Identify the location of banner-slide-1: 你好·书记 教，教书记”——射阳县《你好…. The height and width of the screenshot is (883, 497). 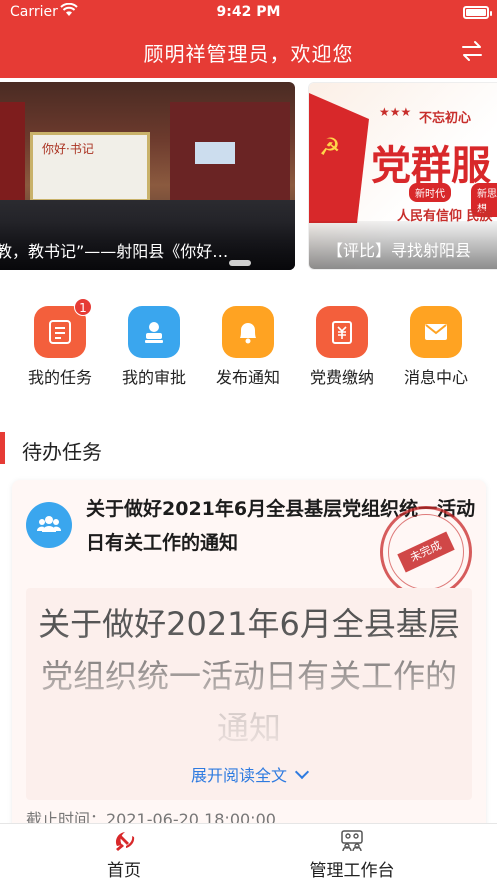
(147, 176).